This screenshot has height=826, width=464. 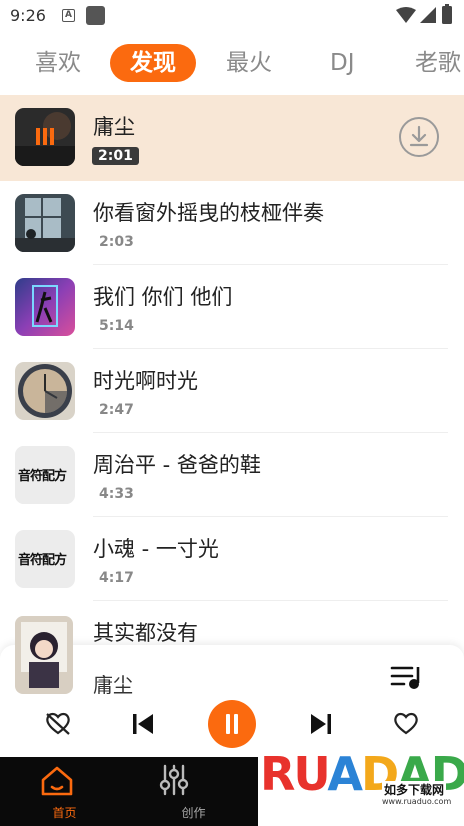 I want to click on notification-a-icon: A, so click(x=68, y=15).